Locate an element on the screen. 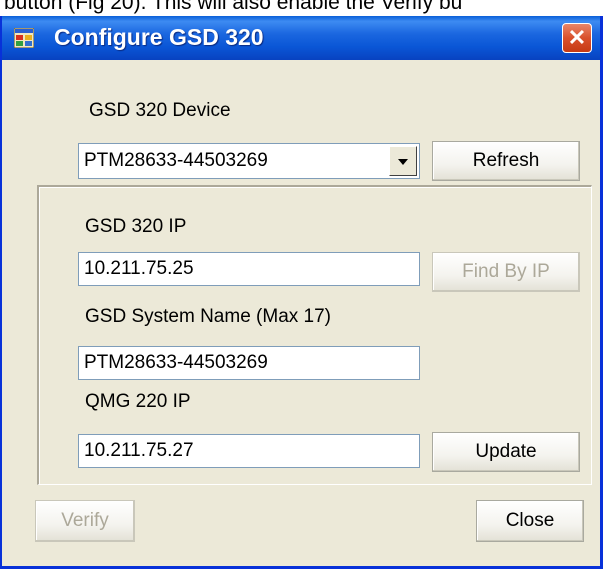  window-app-icon is located at coordinates (24, 38).